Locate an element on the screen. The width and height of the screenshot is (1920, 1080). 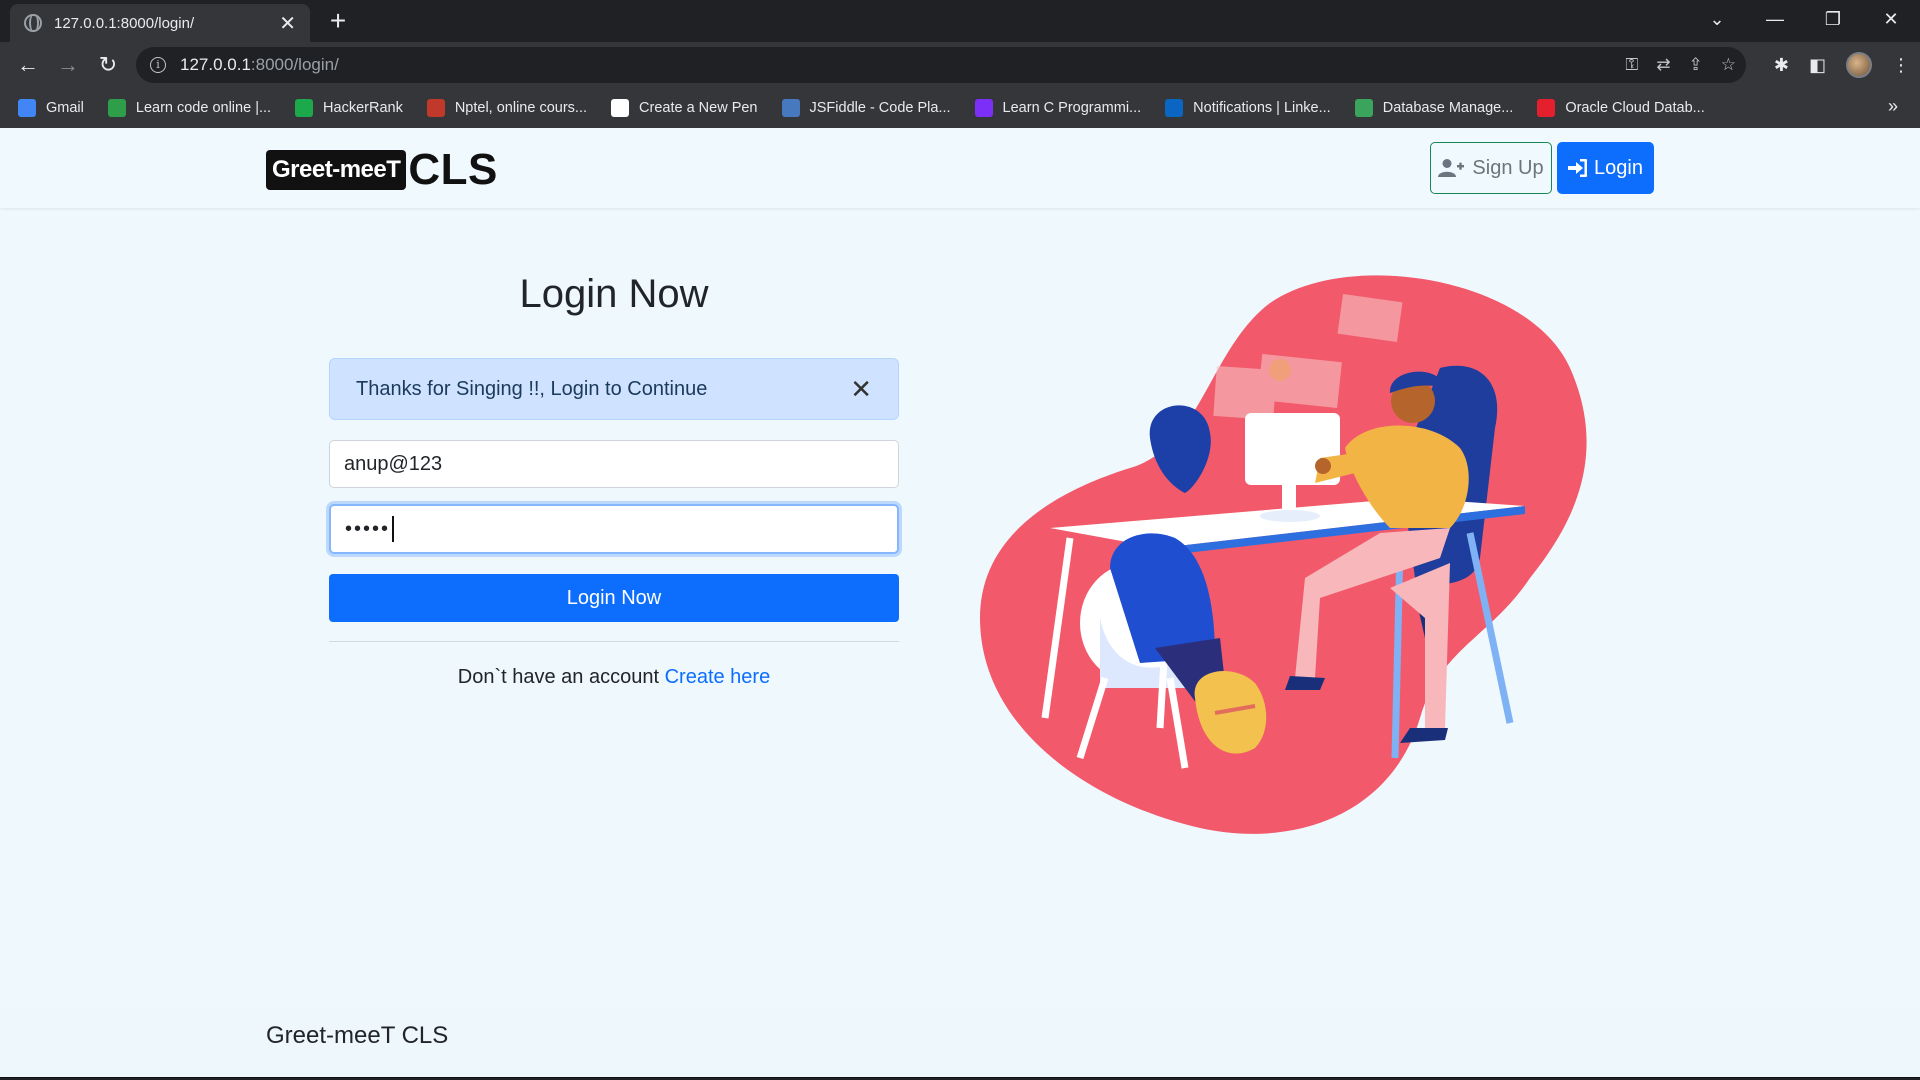
footer-border is located at coordinates (960, 1077).